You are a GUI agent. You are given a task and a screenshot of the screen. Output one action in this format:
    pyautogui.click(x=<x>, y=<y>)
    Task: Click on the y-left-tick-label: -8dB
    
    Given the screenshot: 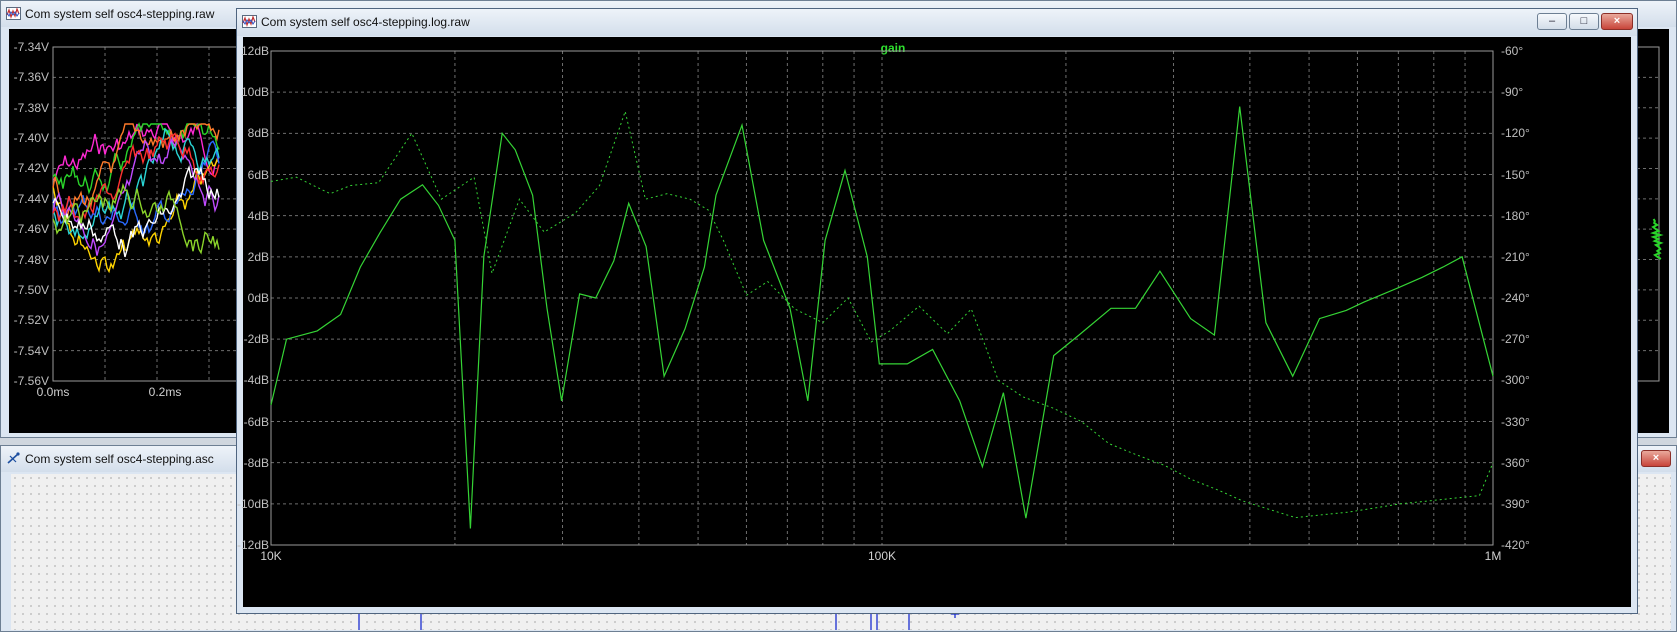 What is the action you would take?
    pyautogui.click(x=256, y=462)
    